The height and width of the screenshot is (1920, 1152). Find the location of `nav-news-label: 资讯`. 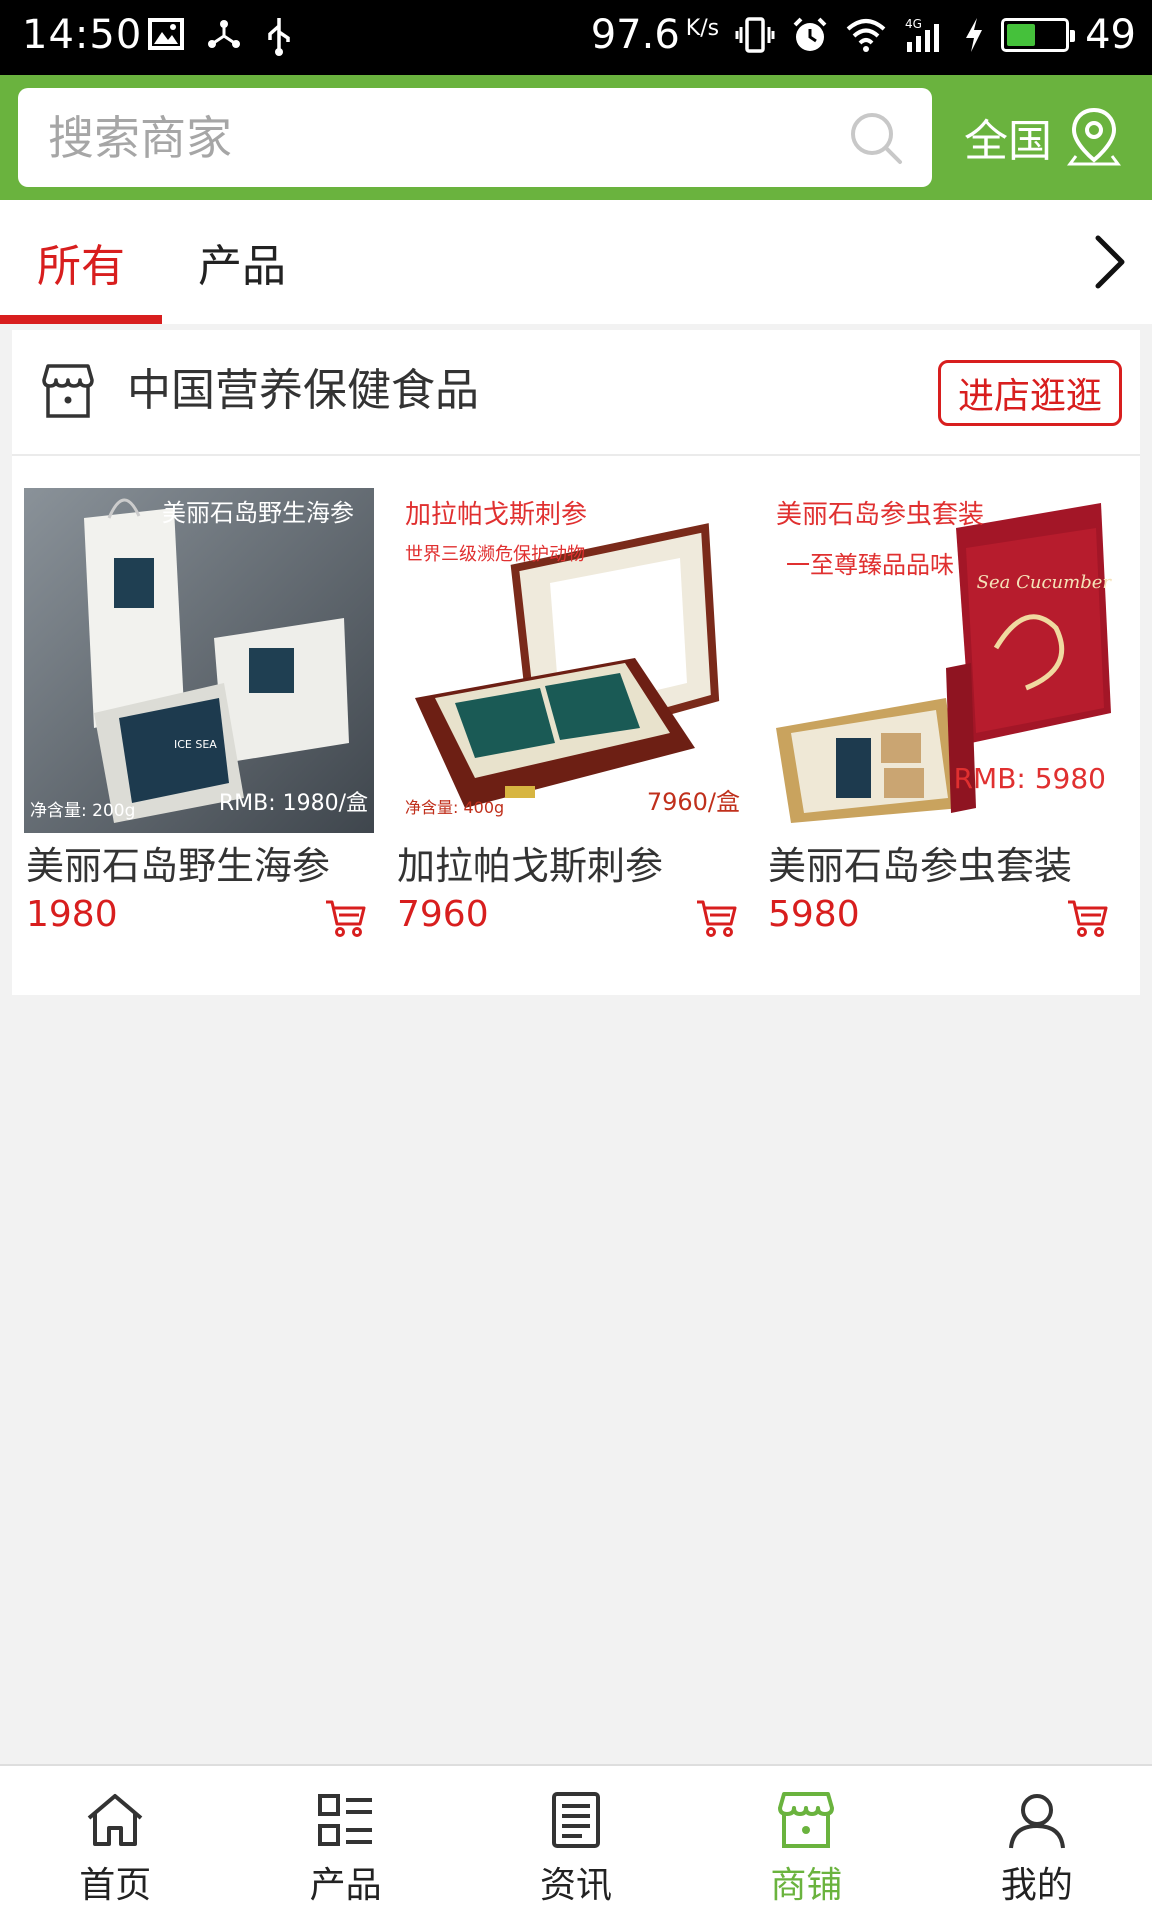

nav-news-label: 资讯 is located at coordinates (576, 1885).